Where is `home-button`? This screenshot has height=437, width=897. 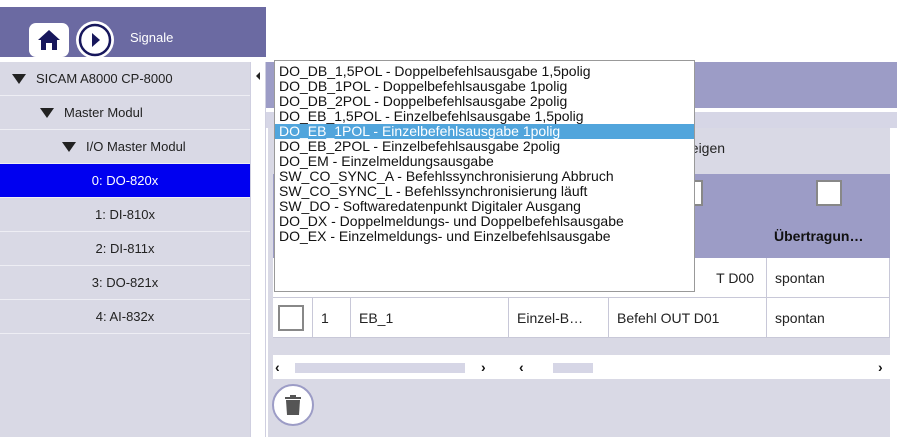
home-button is located at coordinates (49, 40).